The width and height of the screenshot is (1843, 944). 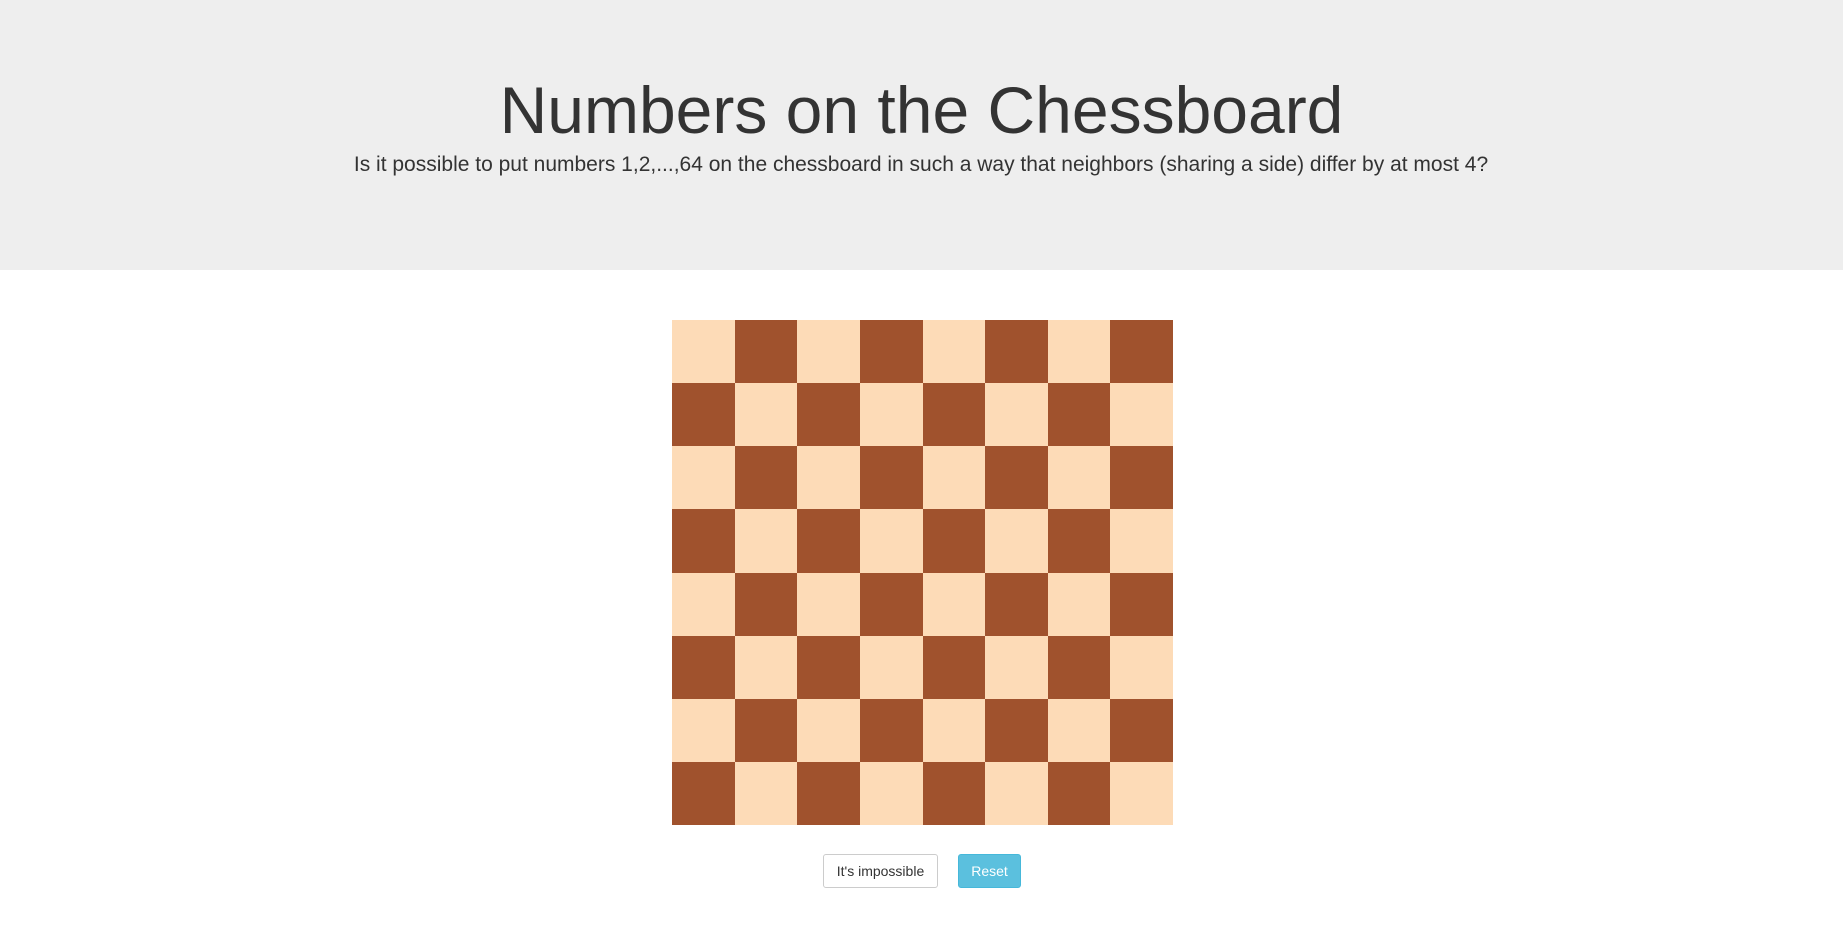 I want to click on chessboard, so click(x=922, y=572).